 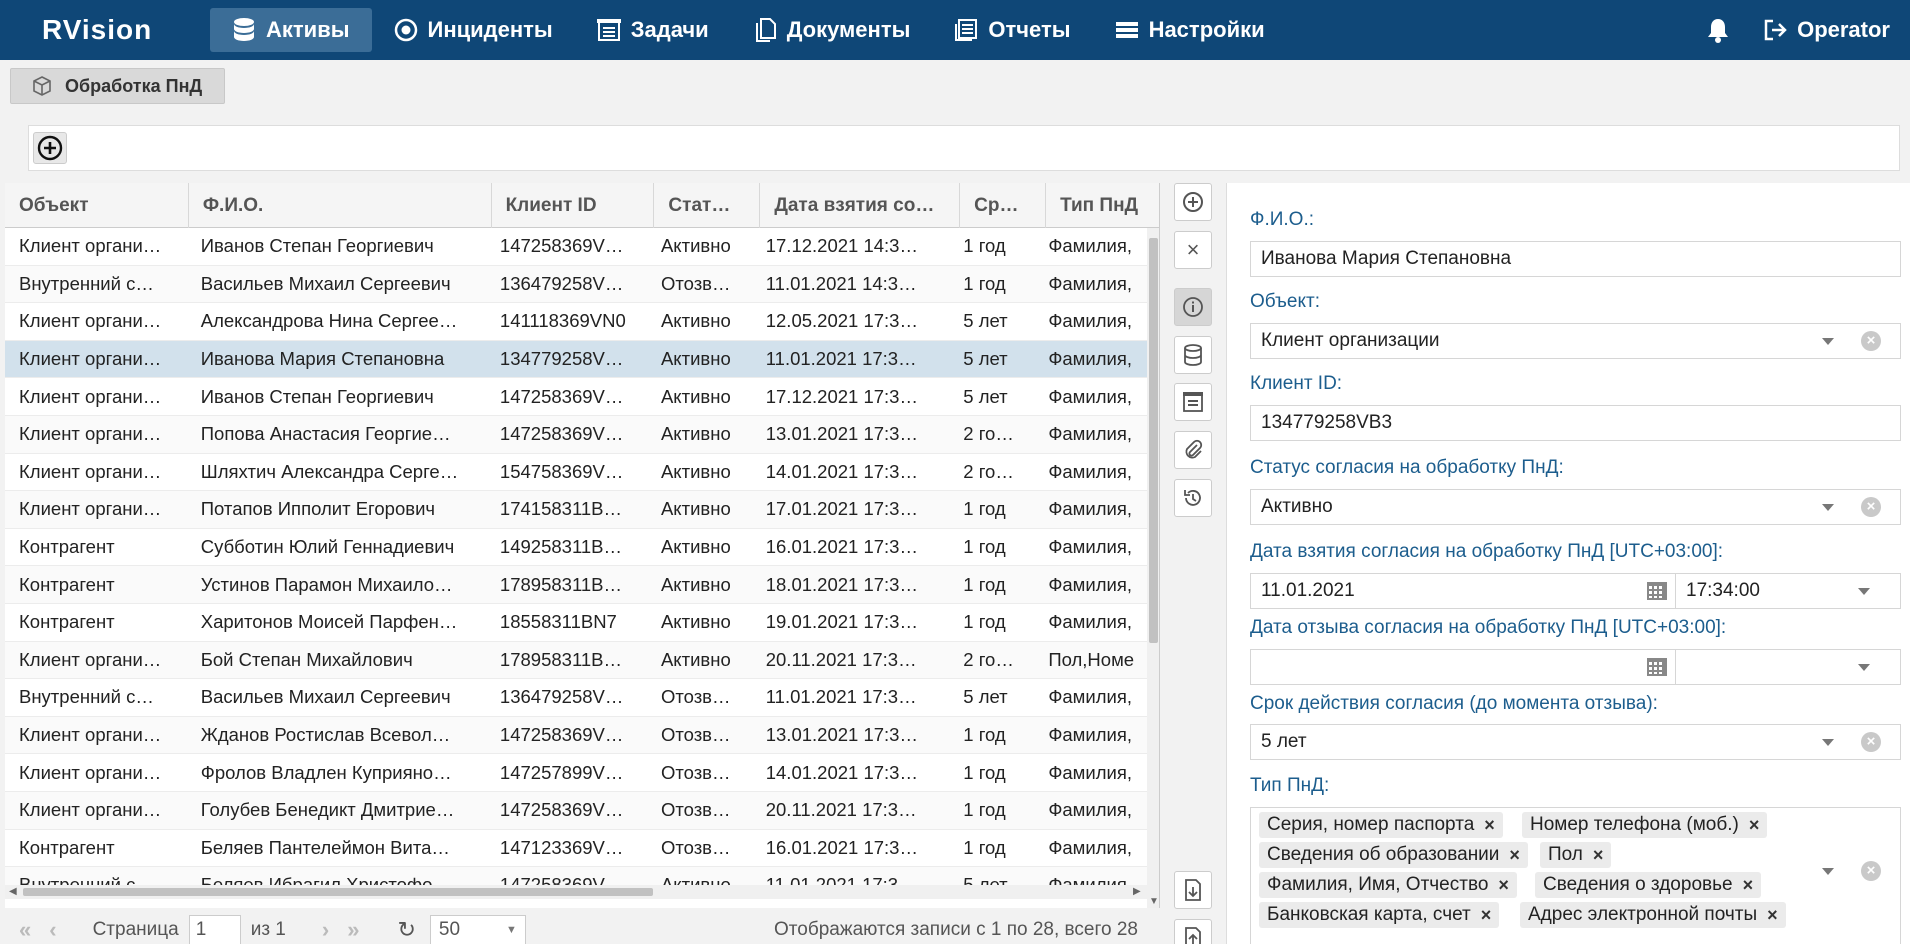 I want to click on scroll-right-icon: ▶, so click(x=1137, y=891).